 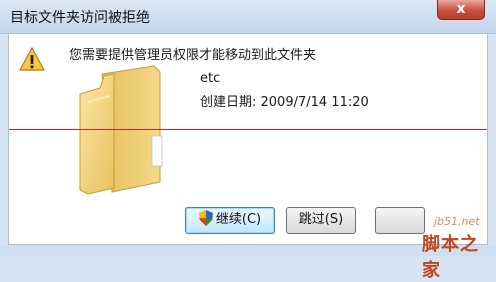 I want to click on shield-icon, so click(x=205, y=218).